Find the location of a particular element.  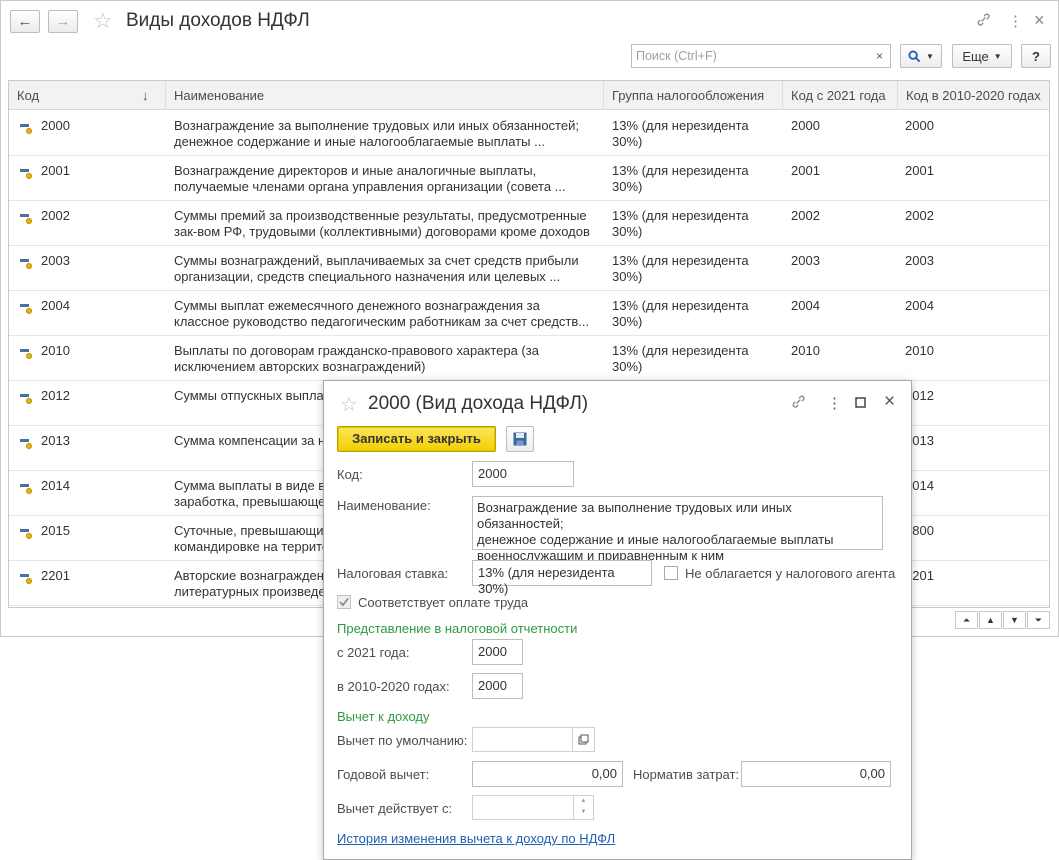

cell-code: 2014 is located at coordinates (55, 485).